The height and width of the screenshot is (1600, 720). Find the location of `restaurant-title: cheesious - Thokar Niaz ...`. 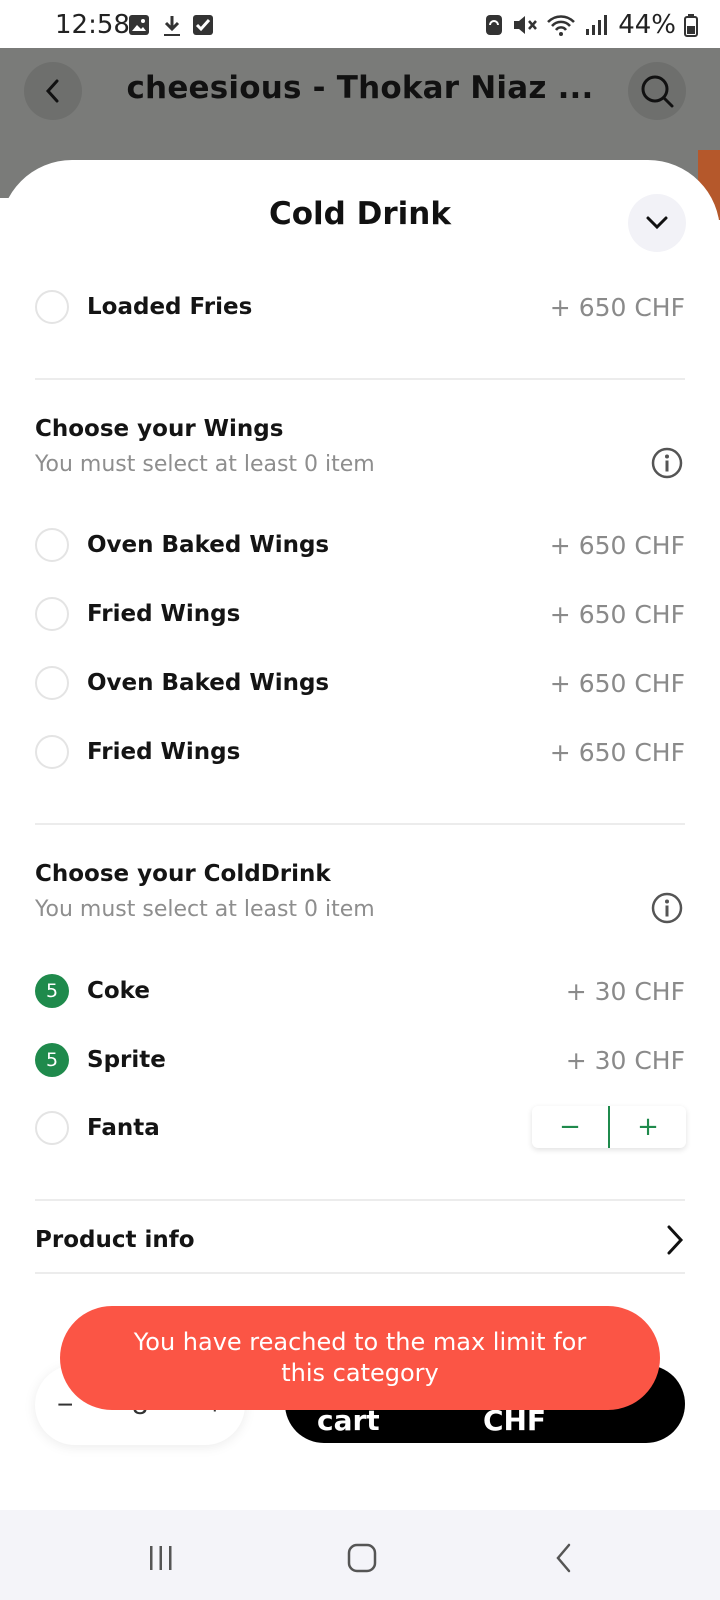

restaurant-title: cheesious - Thokar Niaz ... is located at coordinates (360, 88).